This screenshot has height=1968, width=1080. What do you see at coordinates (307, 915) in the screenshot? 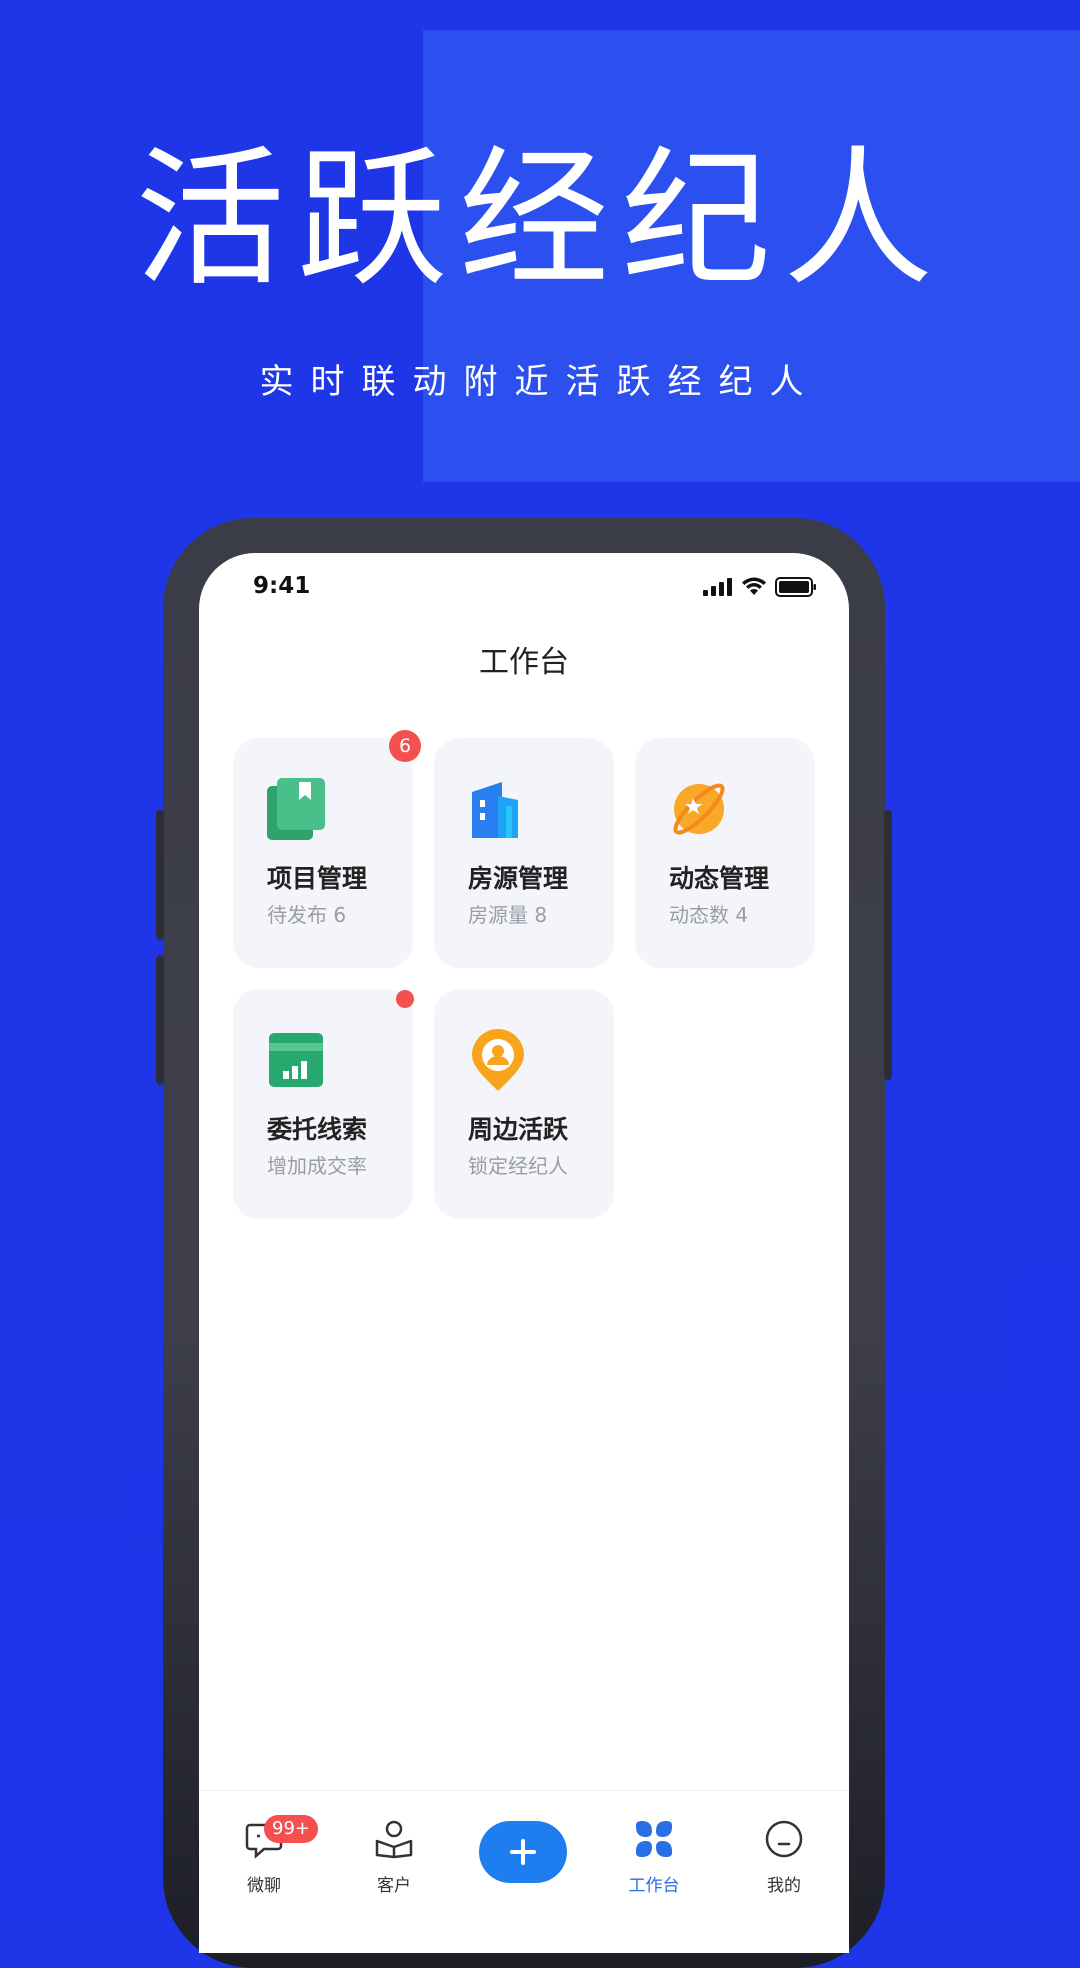
I see `card-subtitle: 待发布 6` at bounding box center [307, 915].